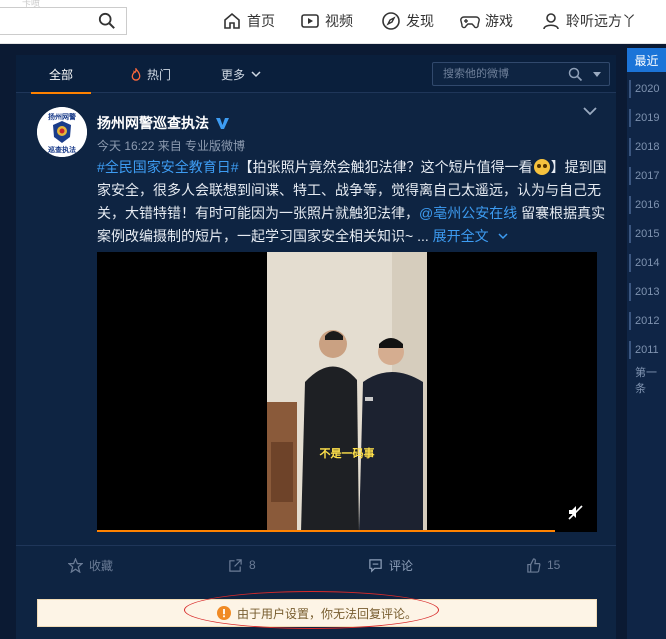 The width and height of the screenshot is (666, 639). Describe the element at coordinates (310, 21) in the screenshot. I see `video-icon` at that location.